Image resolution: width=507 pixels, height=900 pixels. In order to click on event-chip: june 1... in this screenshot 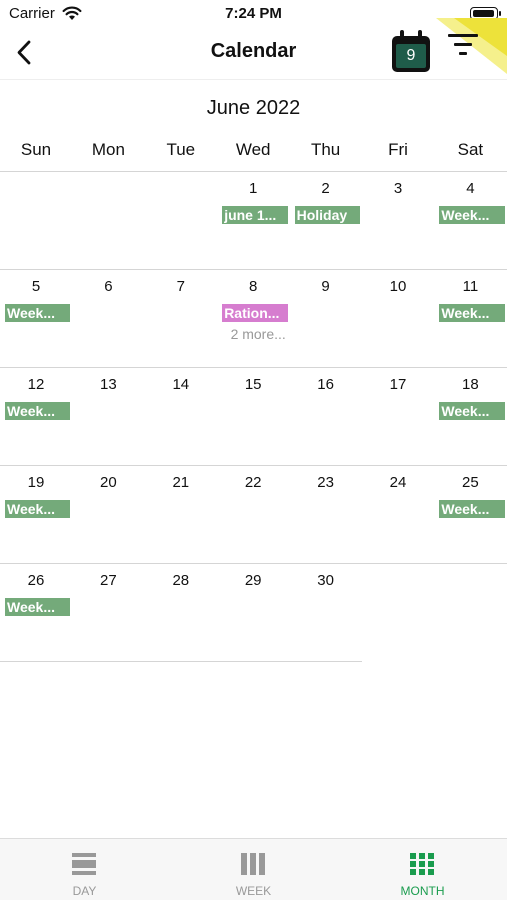, I will do `click(255, 215)`.